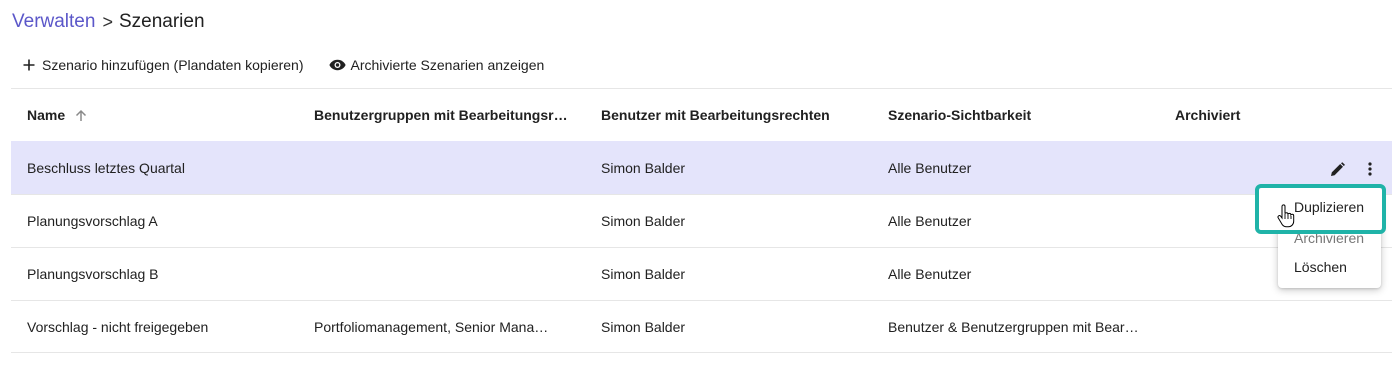 The width and height of the screenshot is (1392, 386). What do you see at coordinates (161, 21) in the screenshot?
I see `page-title: Szenarien` at bounding box center [161, 21].